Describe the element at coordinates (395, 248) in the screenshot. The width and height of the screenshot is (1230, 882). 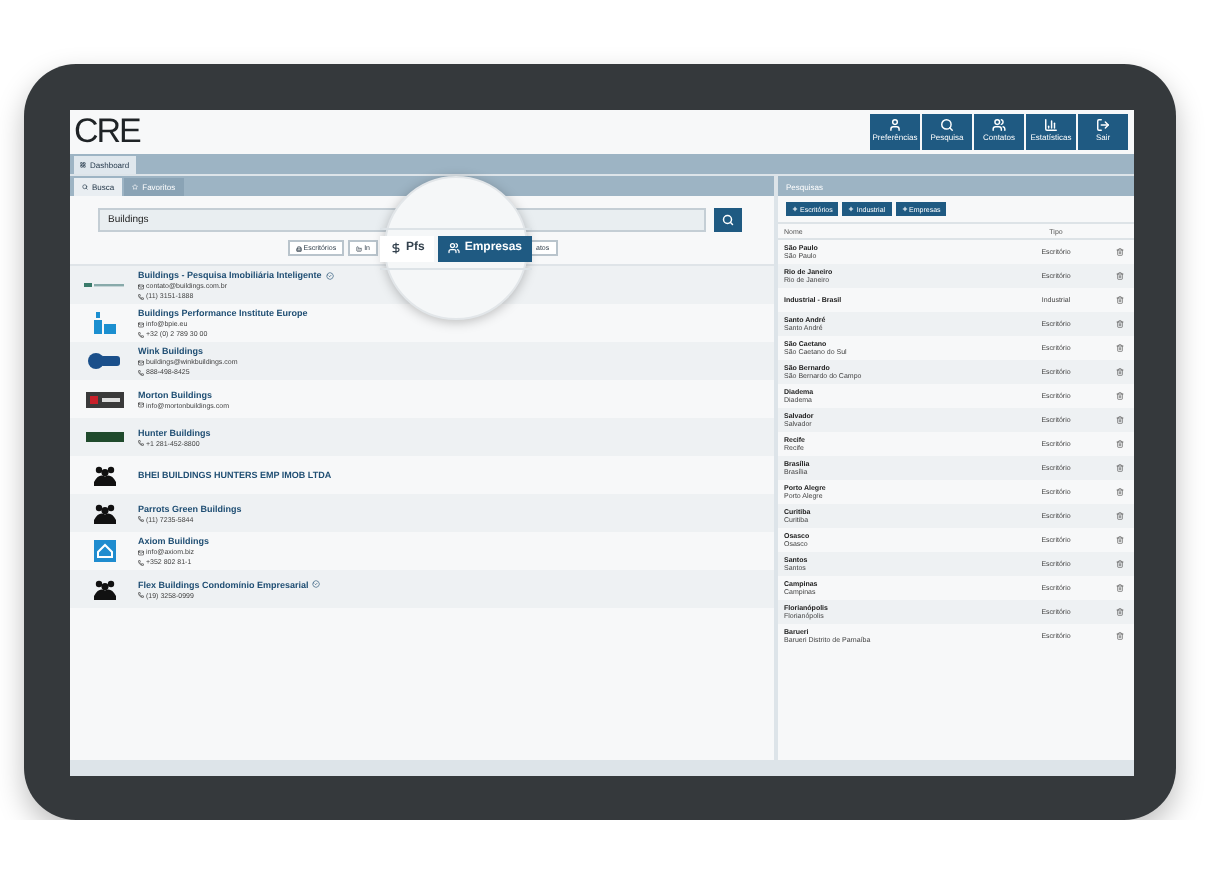
I see `dollar-icon` at that location.